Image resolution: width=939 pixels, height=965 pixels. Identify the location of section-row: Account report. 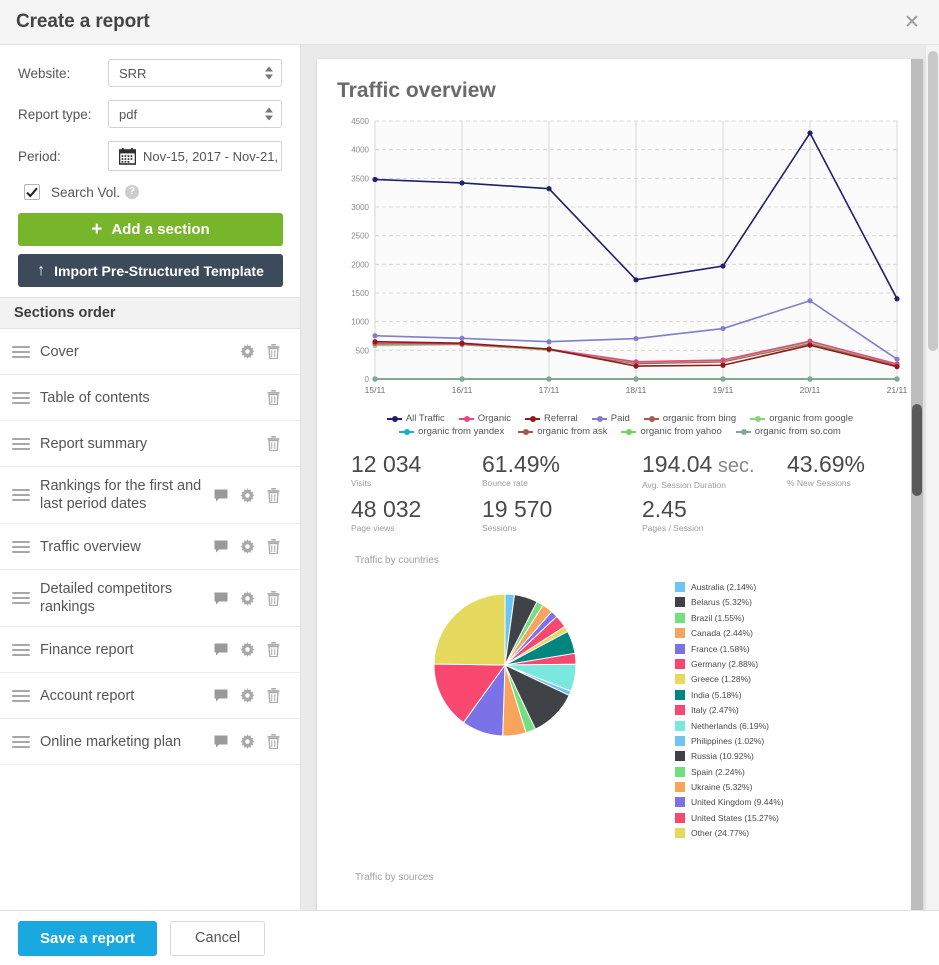
(150, 696).